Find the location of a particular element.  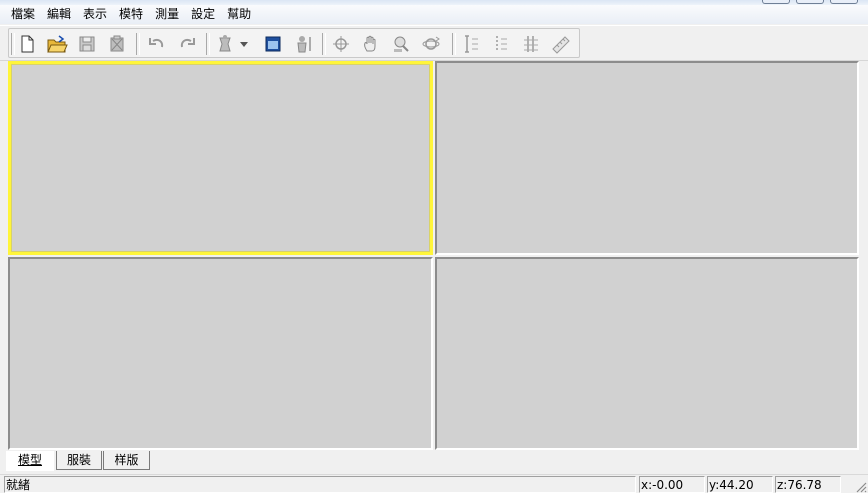

menu-file: 檔案 is located at coordinates (23, 14).